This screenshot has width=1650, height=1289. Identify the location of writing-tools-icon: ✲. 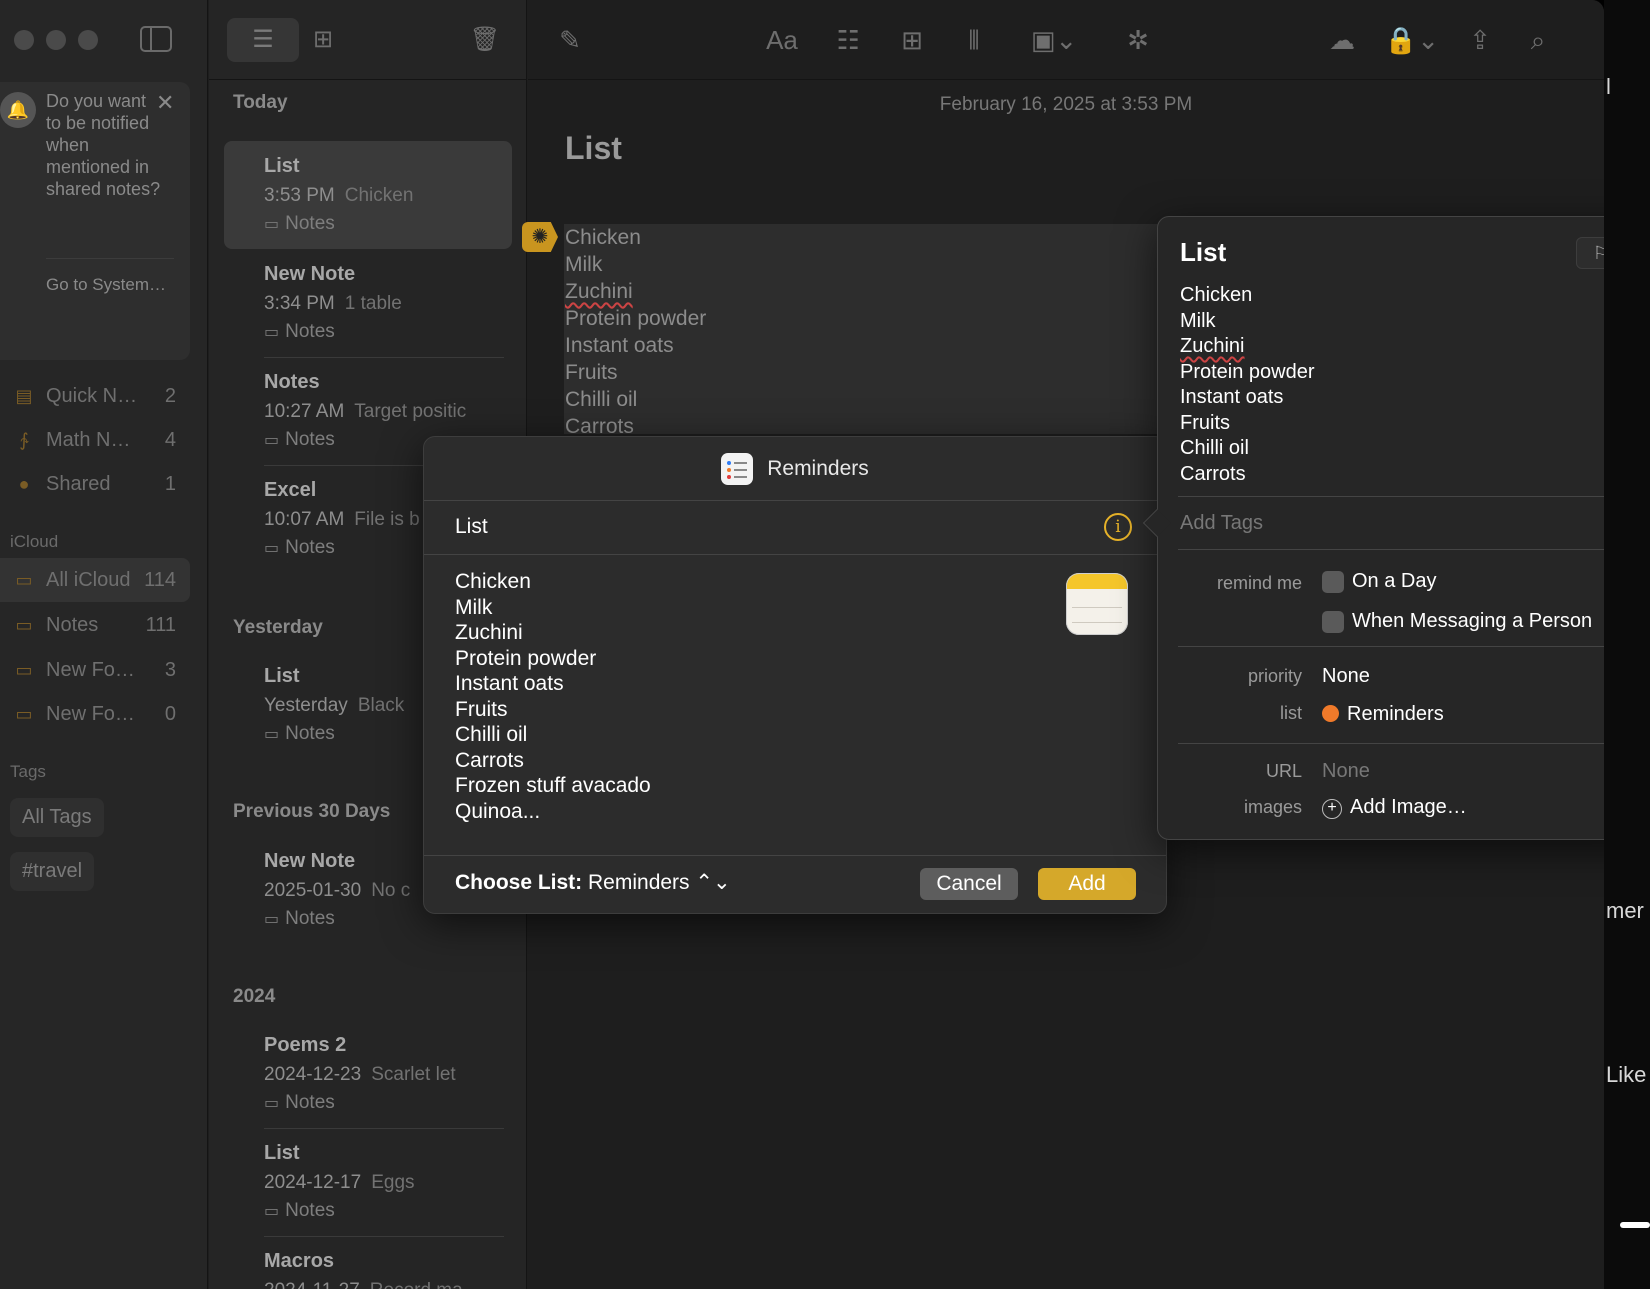
(1138, 40).